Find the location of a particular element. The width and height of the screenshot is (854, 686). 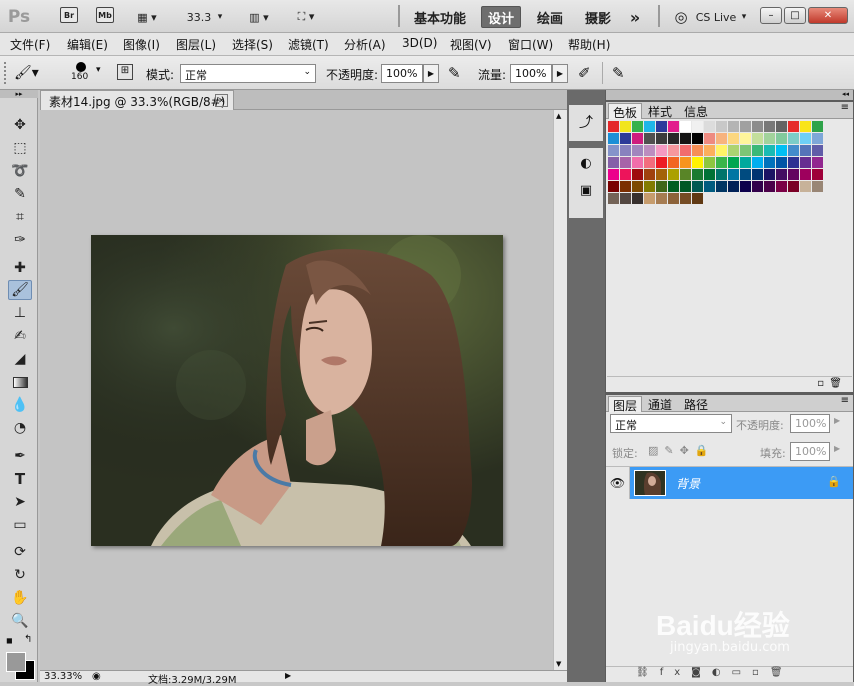

group-icon: ▭ is located at coordinates (742, 672).